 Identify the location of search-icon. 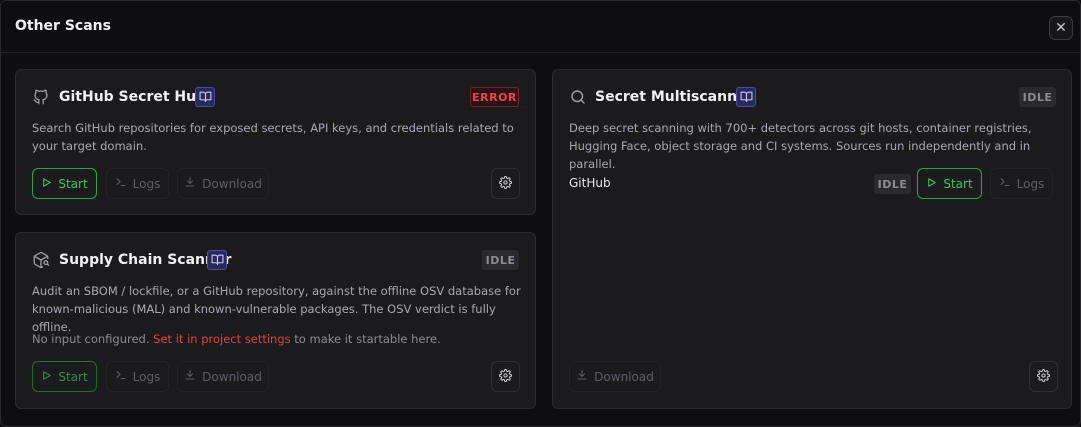
(578, 97).